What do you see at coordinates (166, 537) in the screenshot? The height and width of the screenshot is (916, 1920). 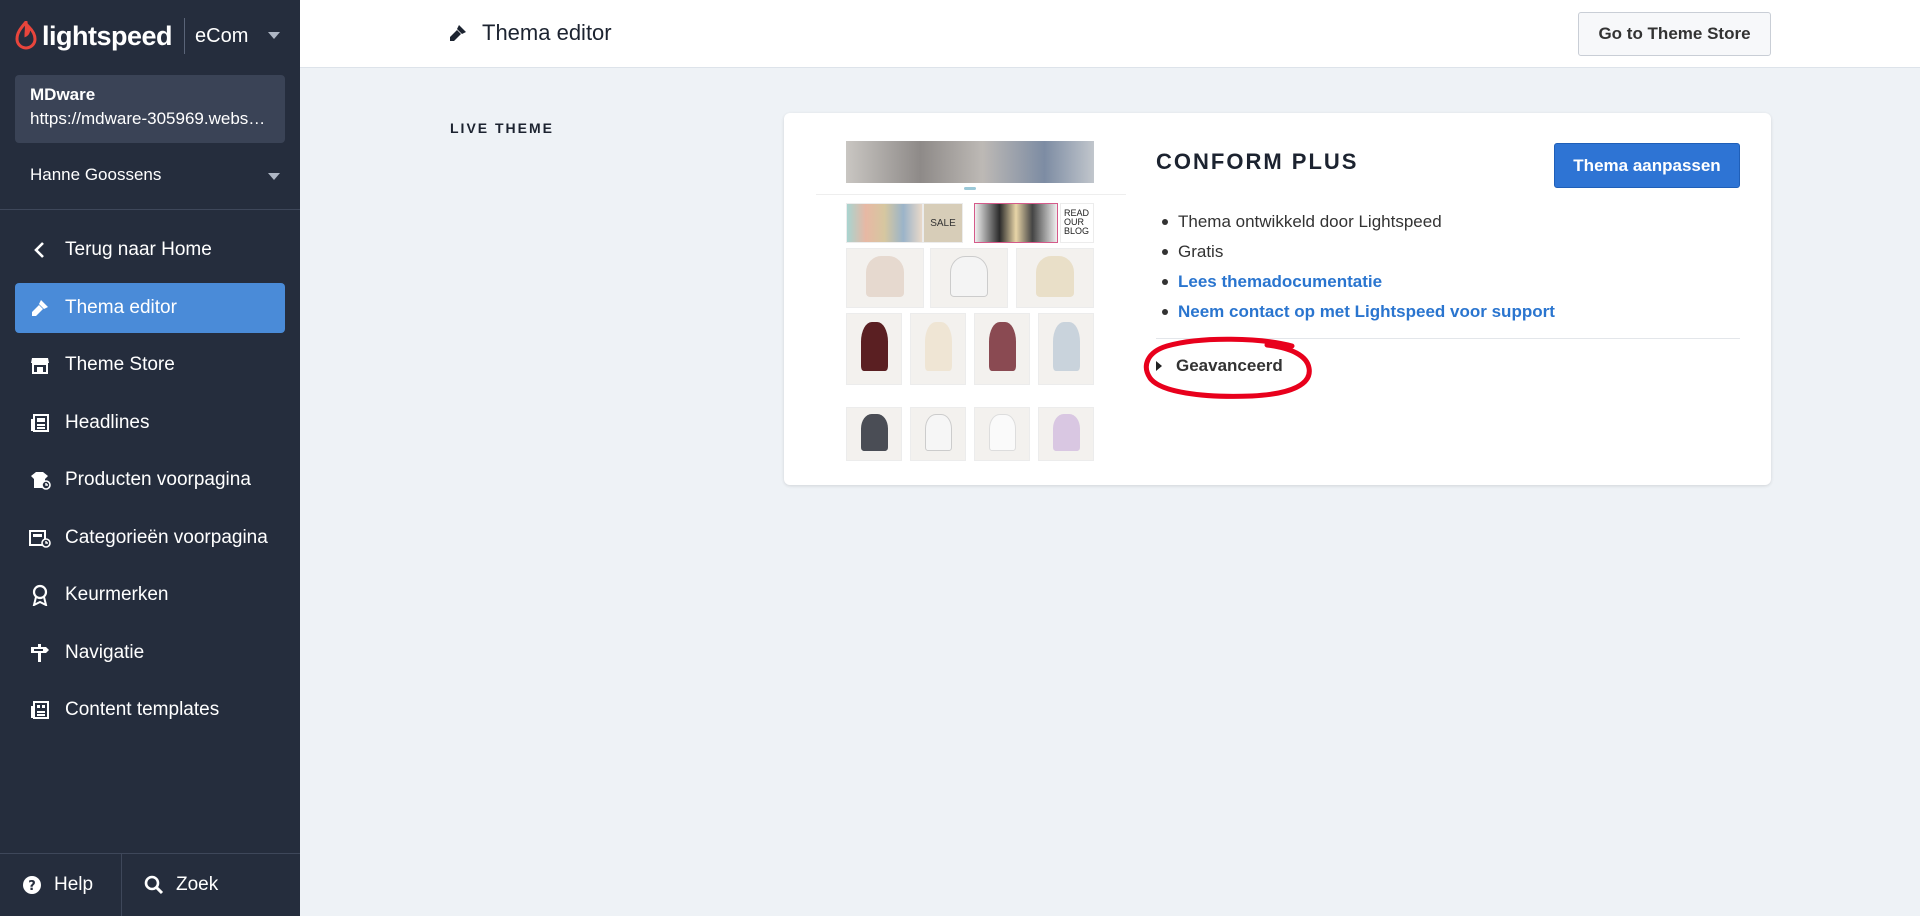 I see `sidebar-item-label: Categorieën voorpagina` at bounding box center [166, 537].